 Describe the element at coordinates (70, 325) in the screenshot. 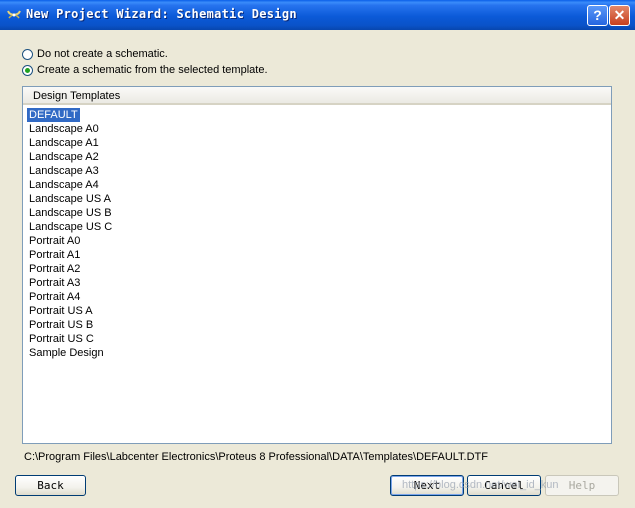

I see `list-item: Portrait US B` at that location.